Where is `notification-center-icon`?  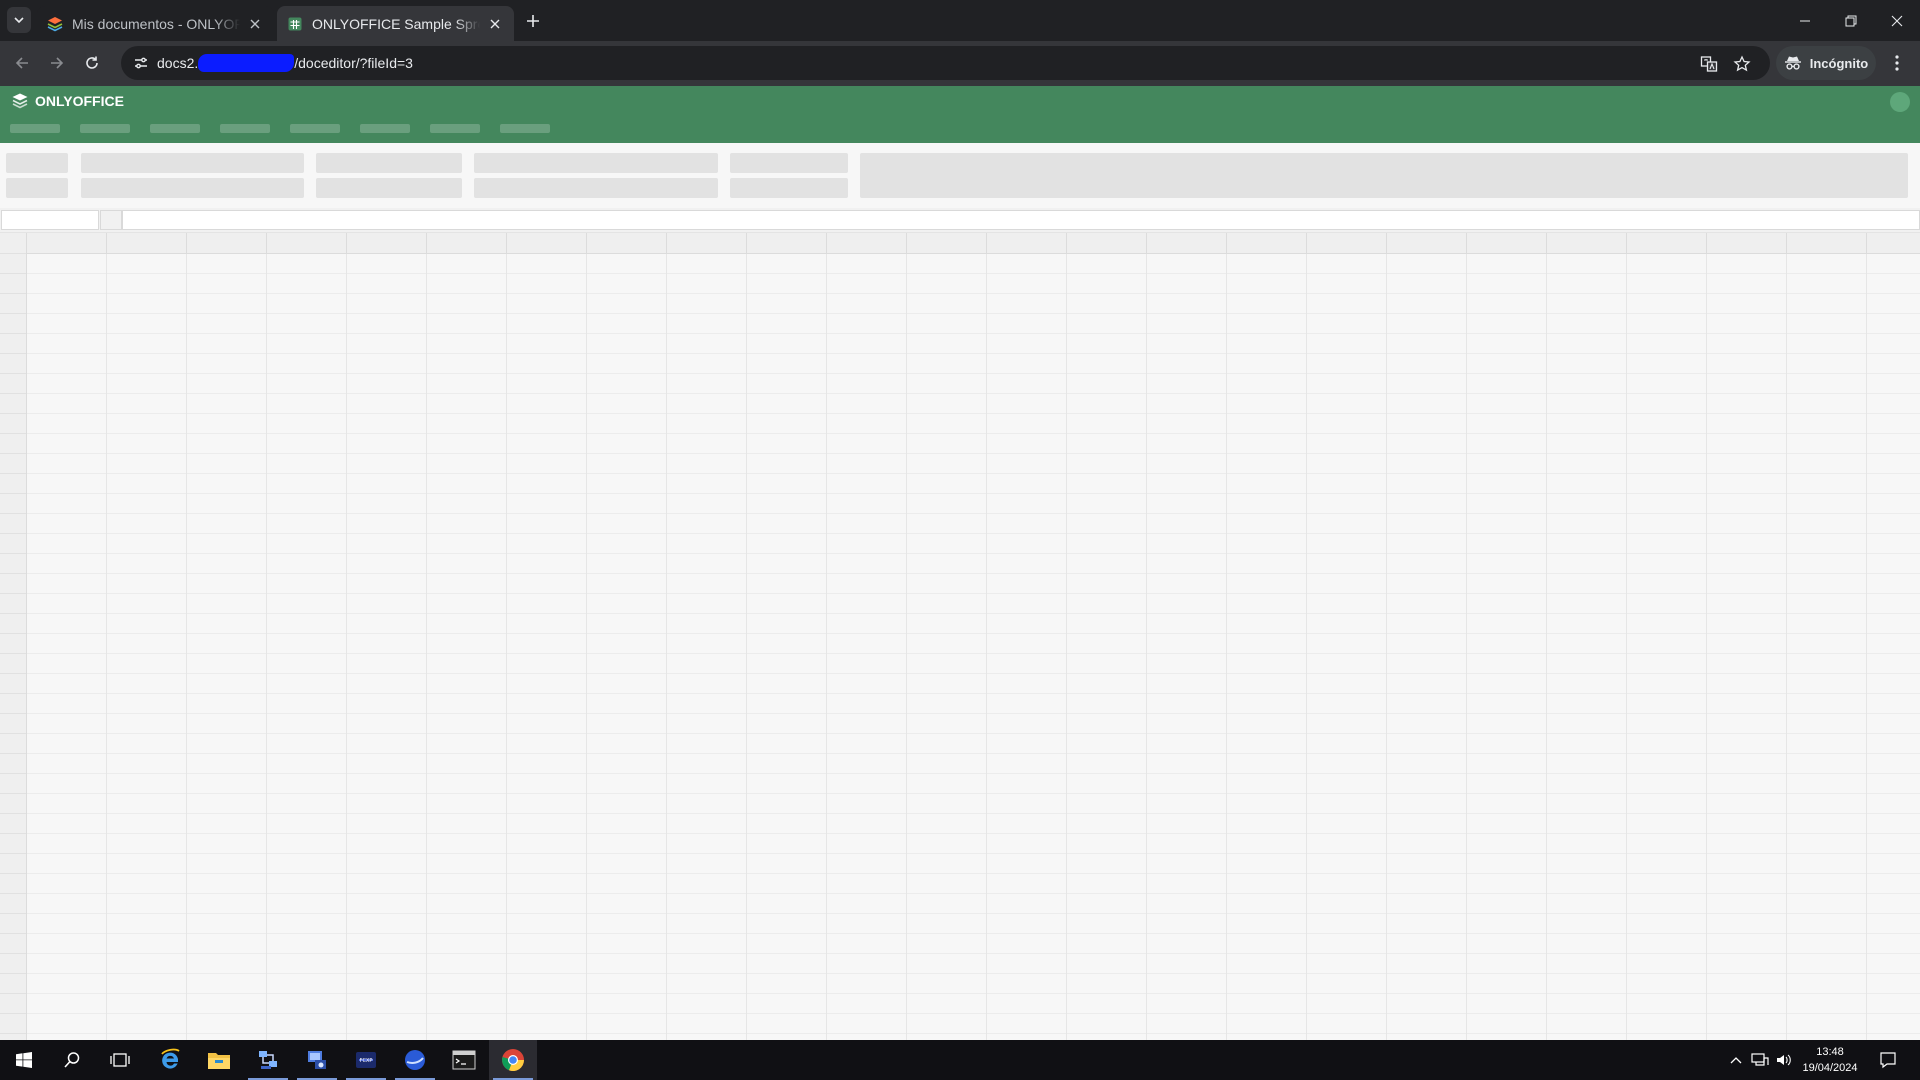
notification-center-icon is located at coordinates (1888, 1060).